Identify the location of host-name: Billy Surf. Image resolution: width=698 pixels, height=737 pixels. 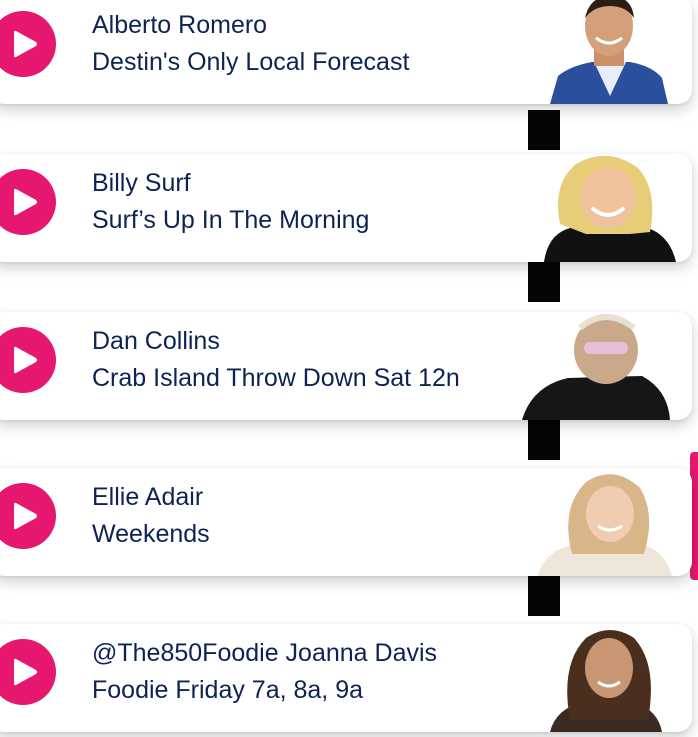
(141, 183).